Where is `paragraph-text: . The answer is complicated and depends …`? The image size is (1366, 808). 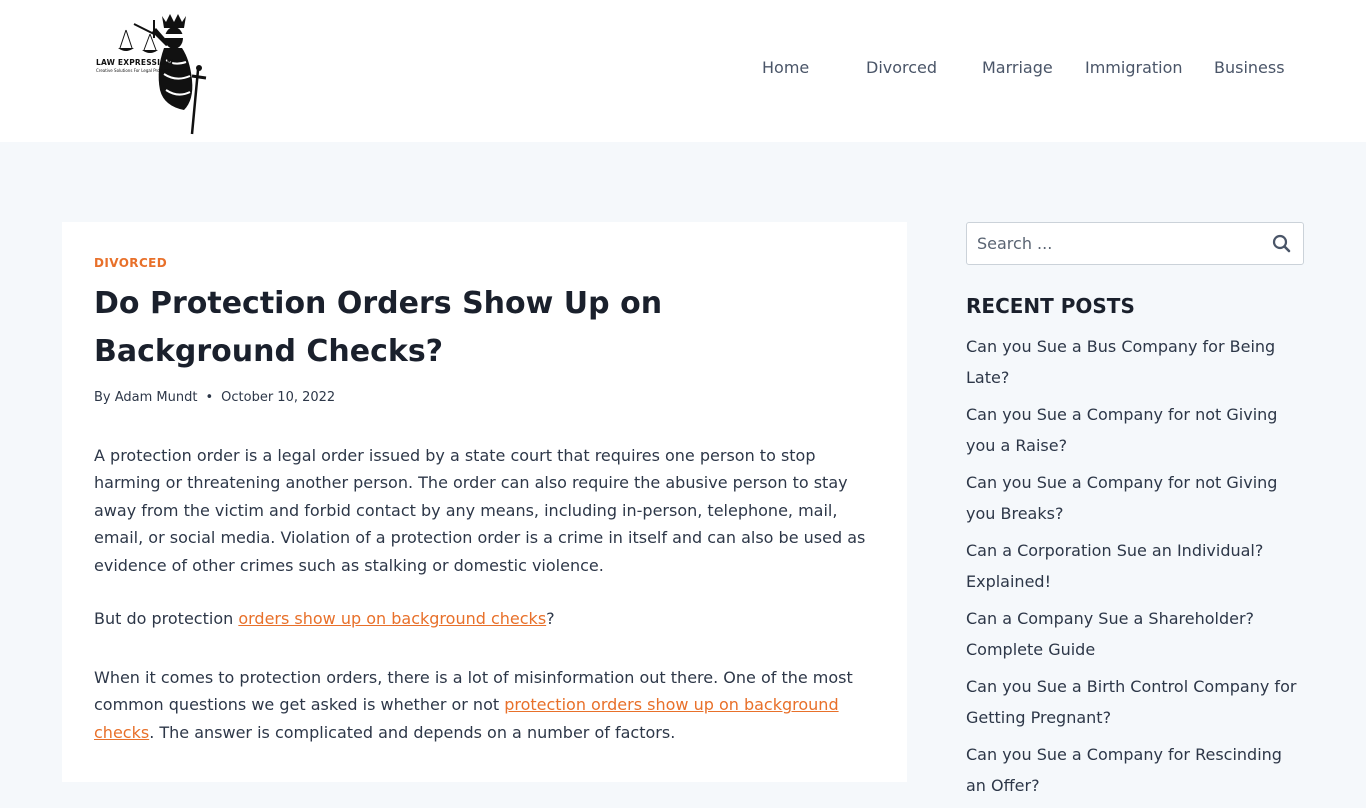 paragraph-text: . The answer is complicated and depends … is located at coordinates (412, 732).